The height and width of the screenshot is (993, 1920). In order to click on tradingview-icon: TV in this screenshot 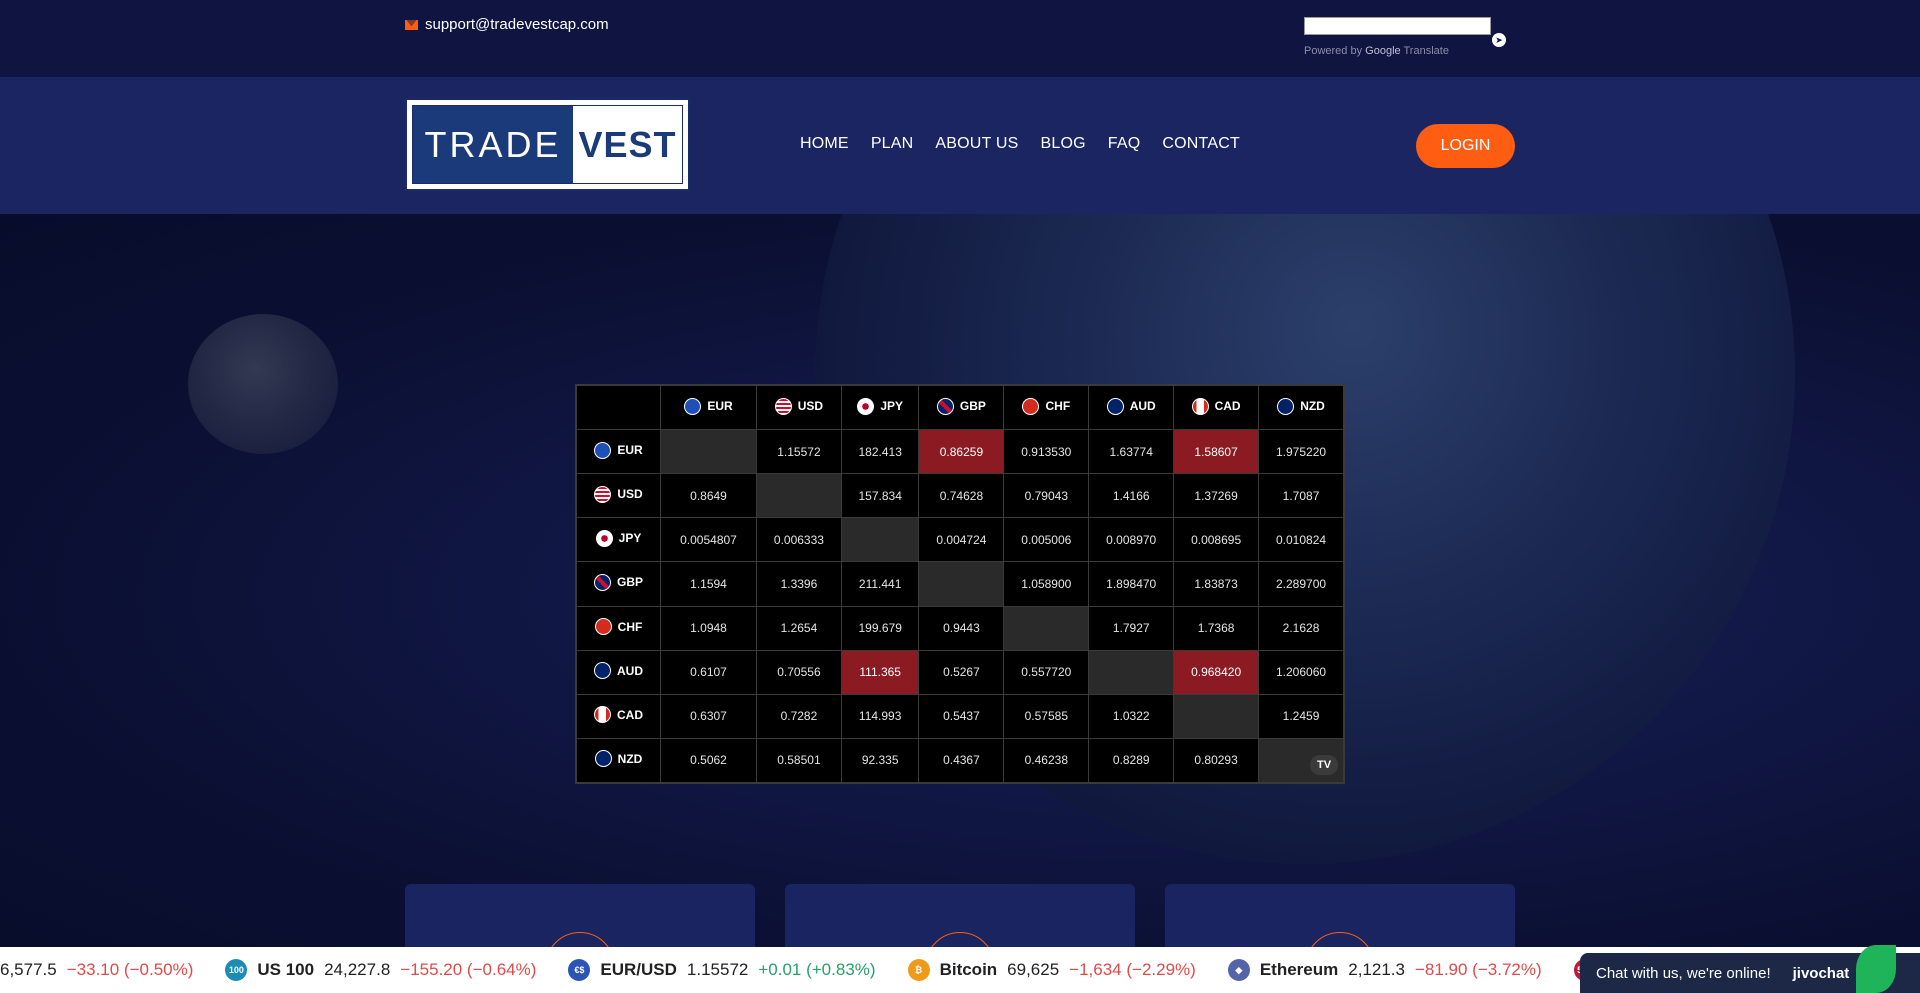, I will do `click(1324, 765)`.